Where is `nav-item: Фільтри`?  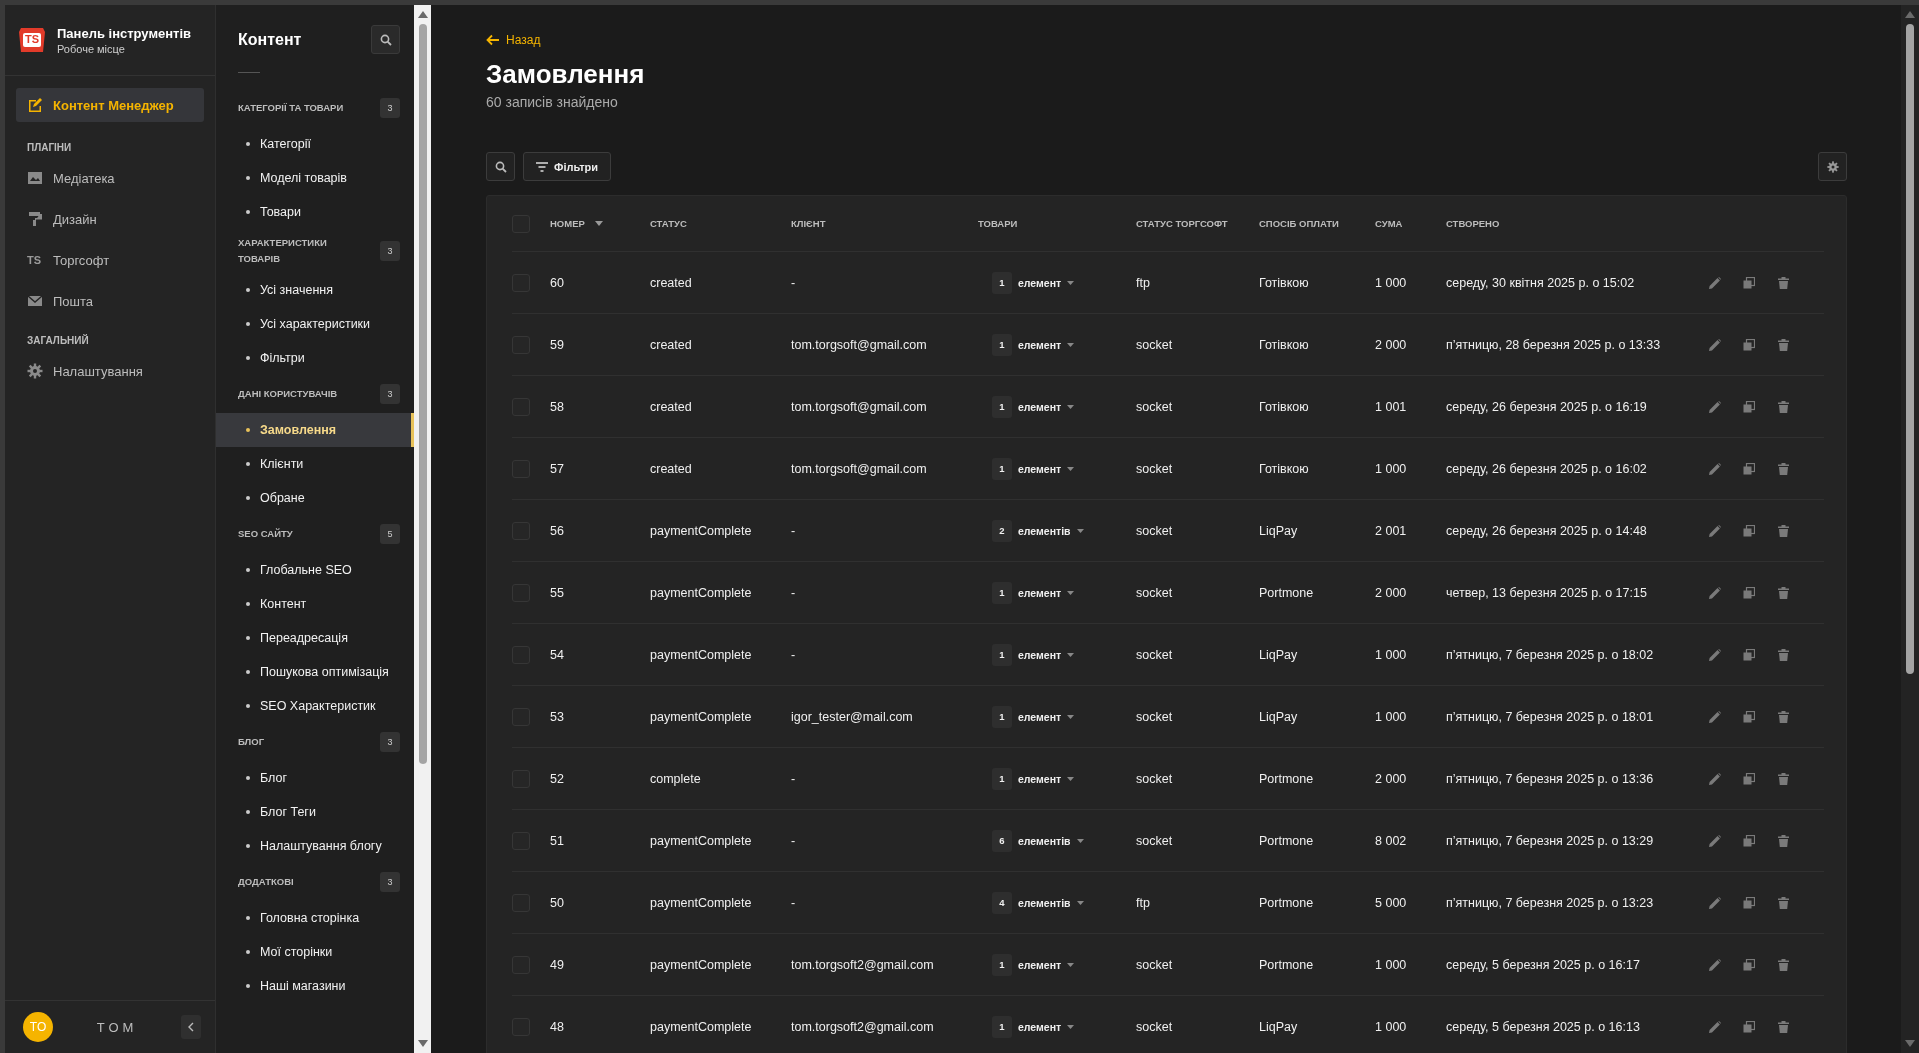 nav-item: Фільтри is located at coordinates (315, 358).